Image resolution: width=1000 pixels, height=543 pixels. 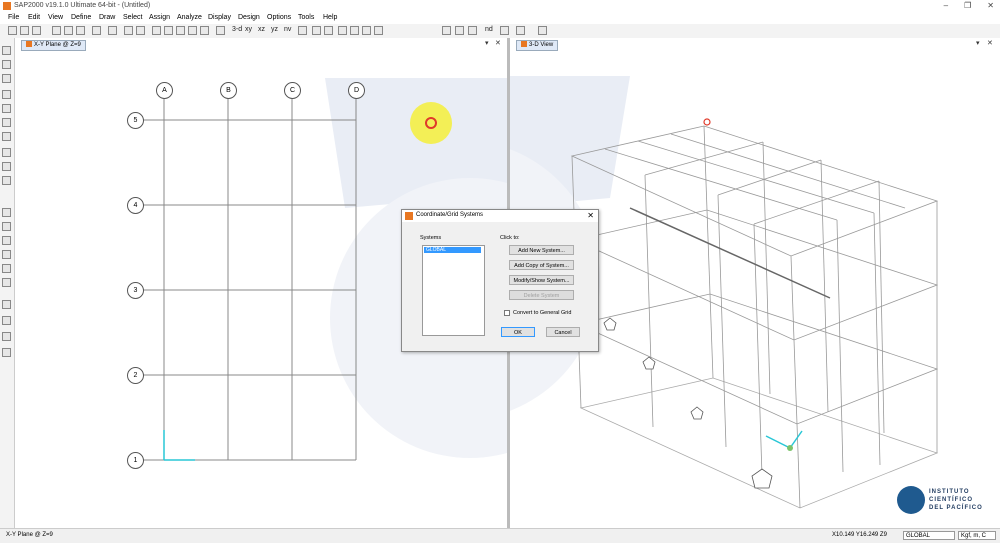 What do you see at coordinates (292, 90) in the screenshot?
I see `grid-bubble-x: C` at bounding box center [292, 90].